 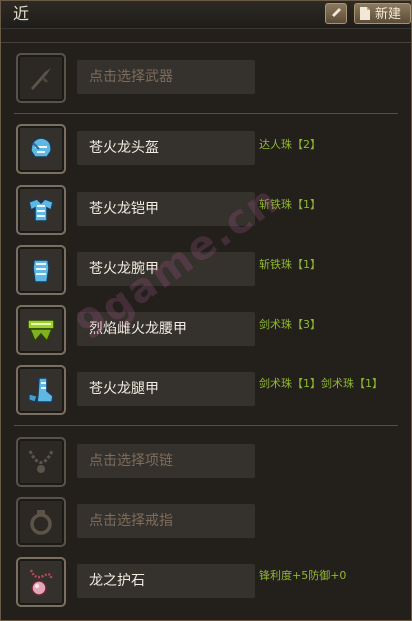 I want to click on arms-slot-icon-box, so click(x=41, y=270).